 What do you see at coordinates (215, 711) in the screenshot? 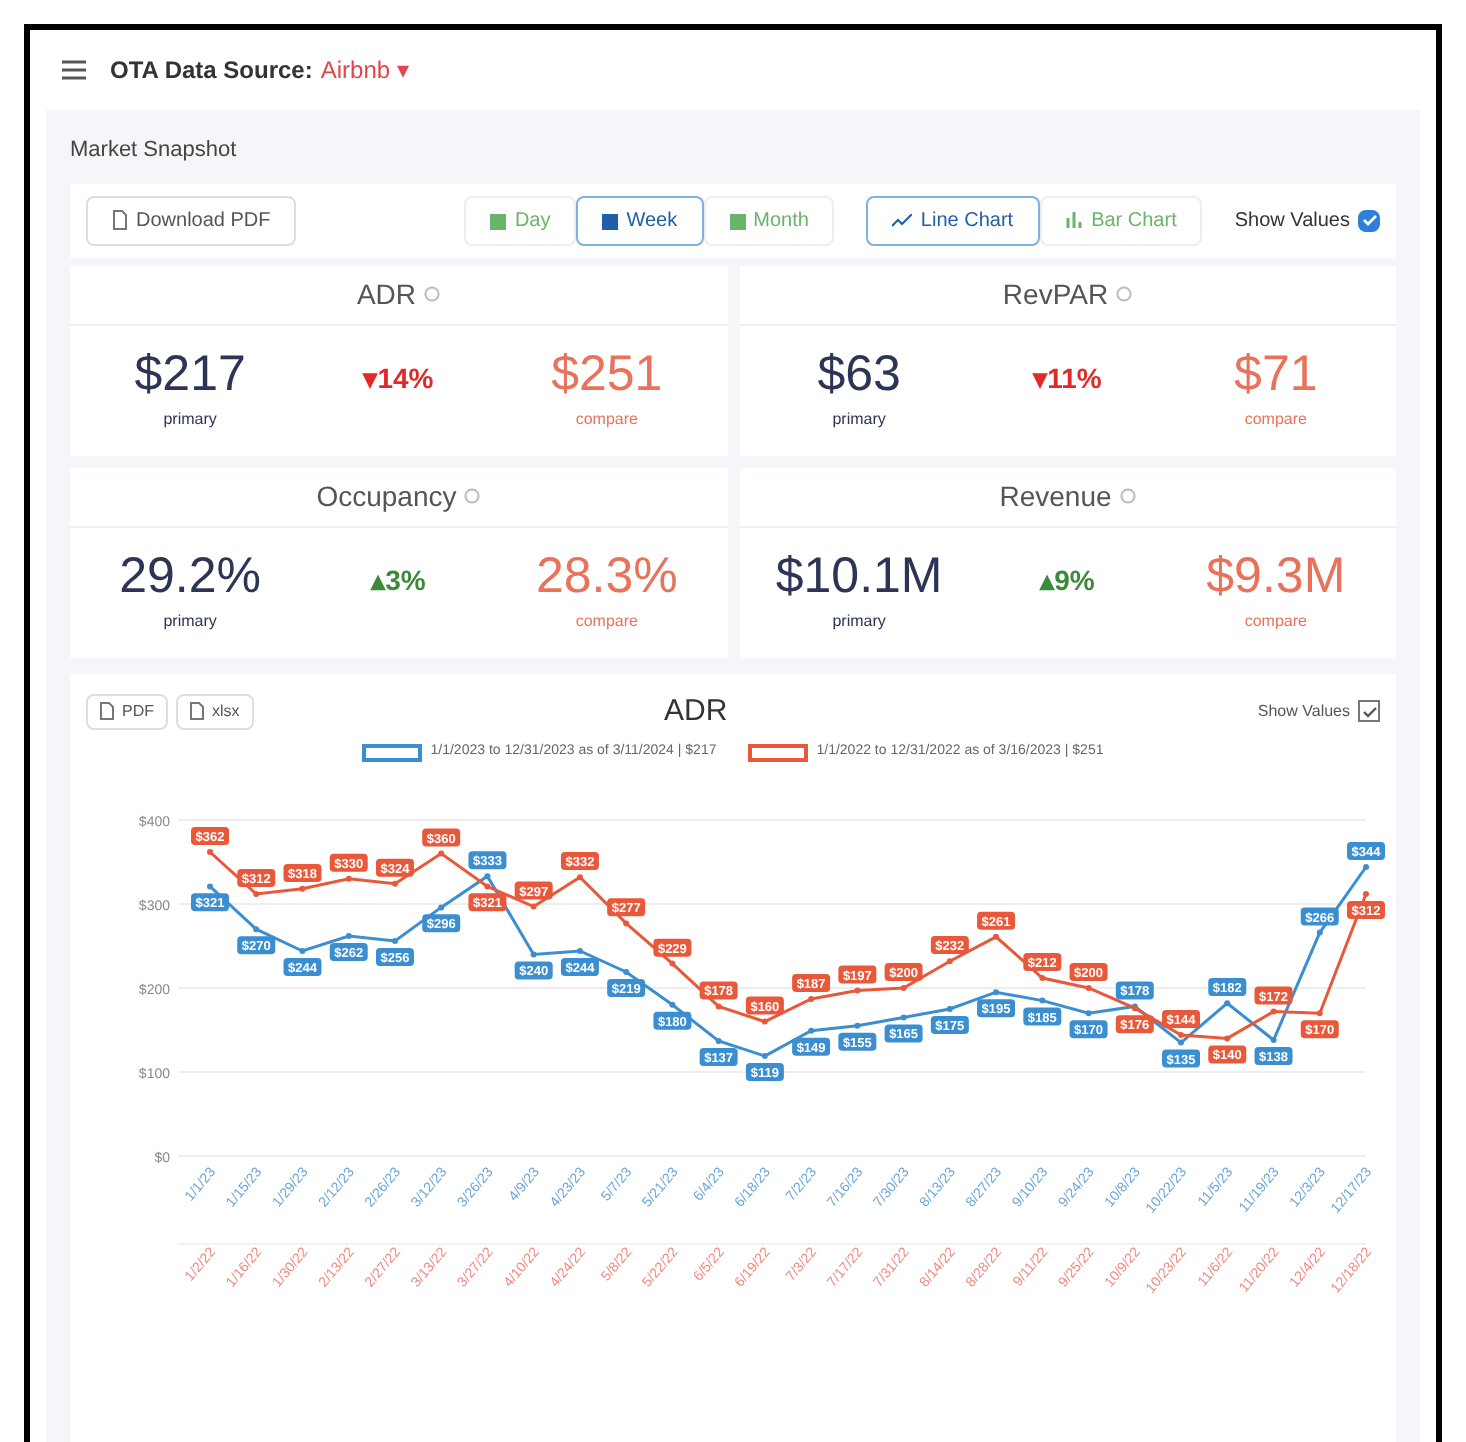
I see `export-button: xlsx` at bounding box center [215, 711].